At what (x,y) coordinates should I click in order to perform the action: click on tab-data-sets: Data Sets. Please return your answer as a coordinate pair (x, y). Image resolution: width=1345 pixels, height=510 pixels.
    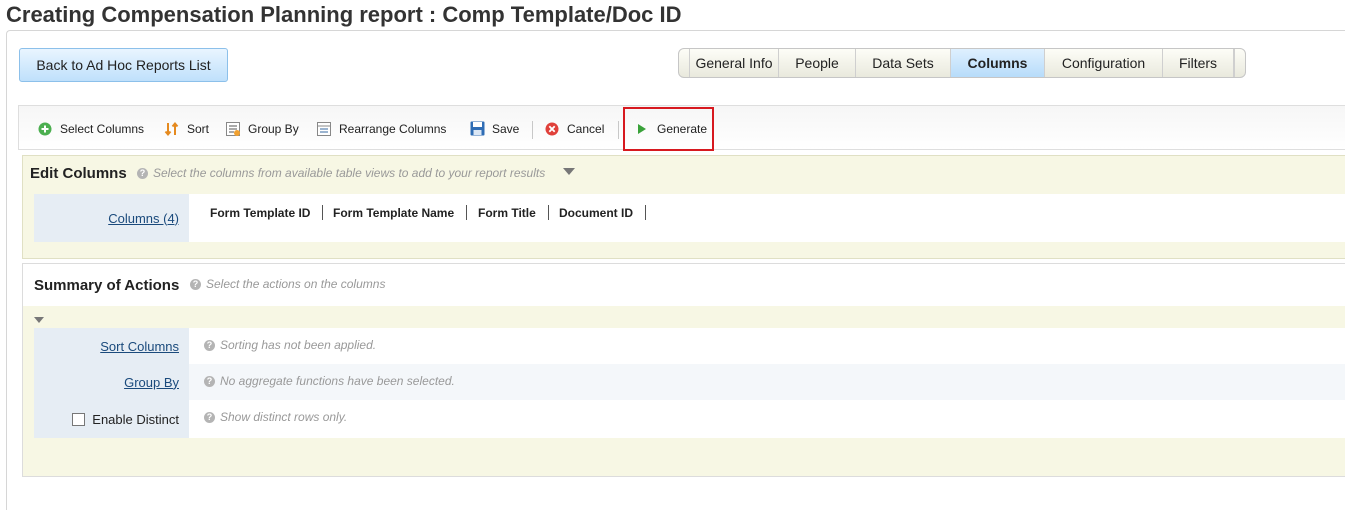
    Looking at the image, I should click on (903, 63).